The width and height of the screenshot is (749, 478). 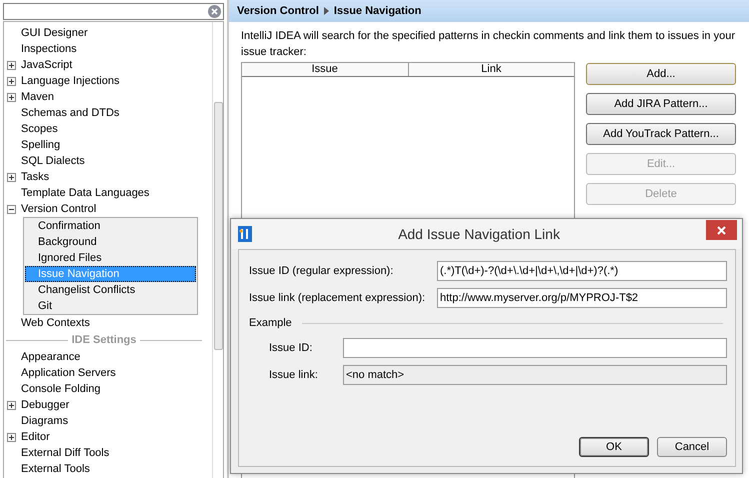 What do you see at coordinates (70, 113) in the screenshot?
I see `tree-item: Schemas and DTDs` at bounding box center [70, 113].